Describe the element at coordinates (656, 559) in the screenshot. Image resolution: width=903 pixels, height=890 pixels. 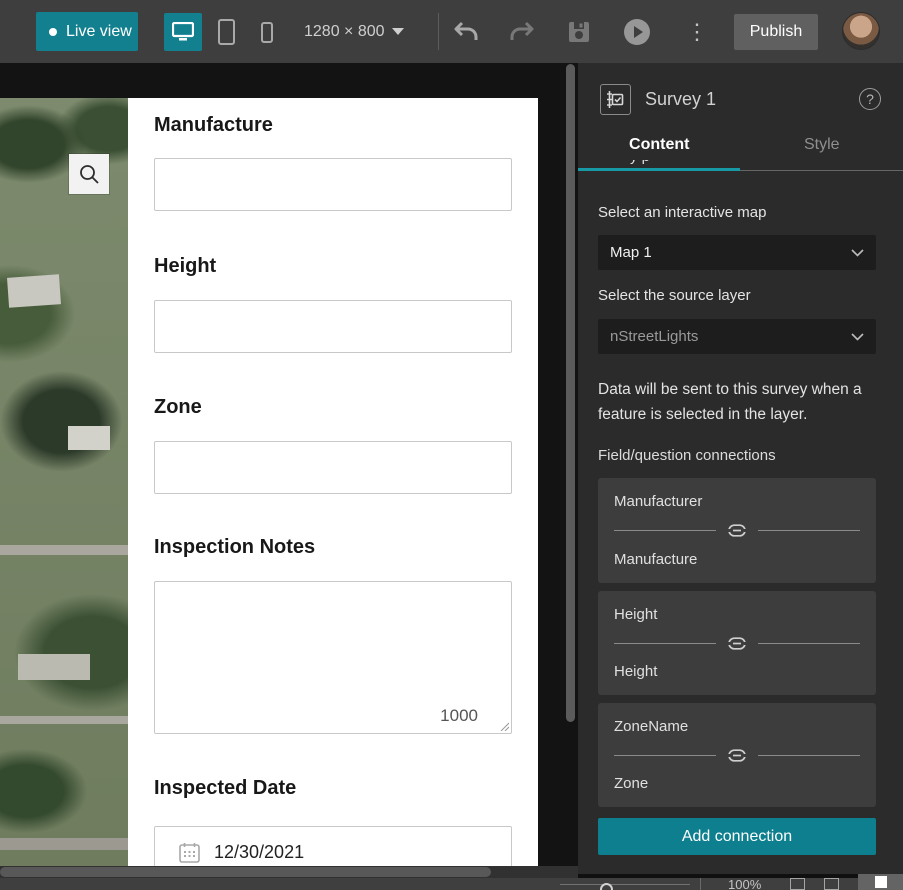
I see `connection-question: Manufacture` at that location.